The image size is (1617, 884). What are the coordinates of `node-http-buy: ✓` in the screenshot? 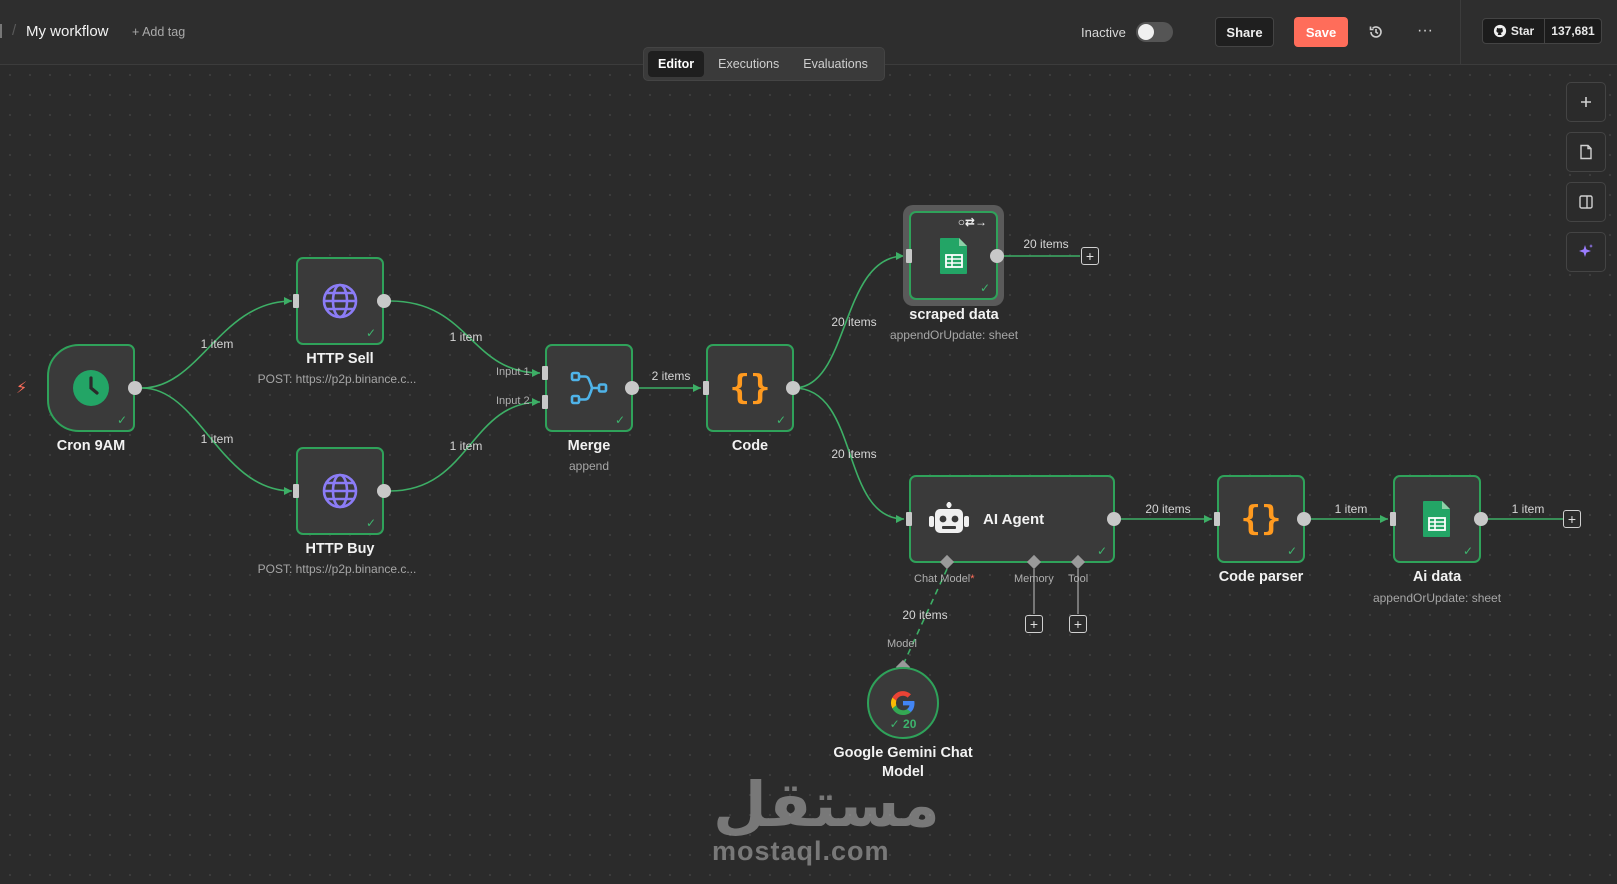 It's located at (340, 491).